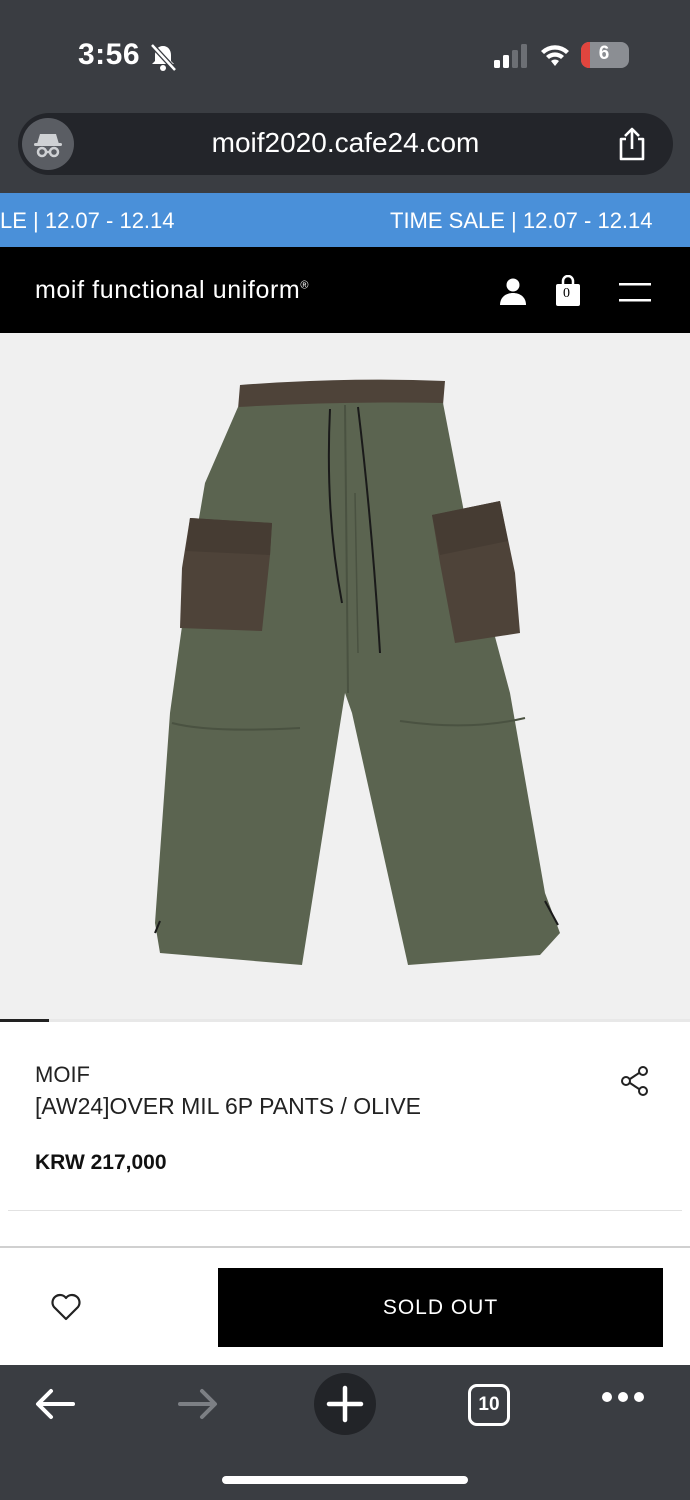  What do you see at coordinates (510, 56) in the screenshot?
I see `cellular-signal-icon` at bounding box center [510, 56].